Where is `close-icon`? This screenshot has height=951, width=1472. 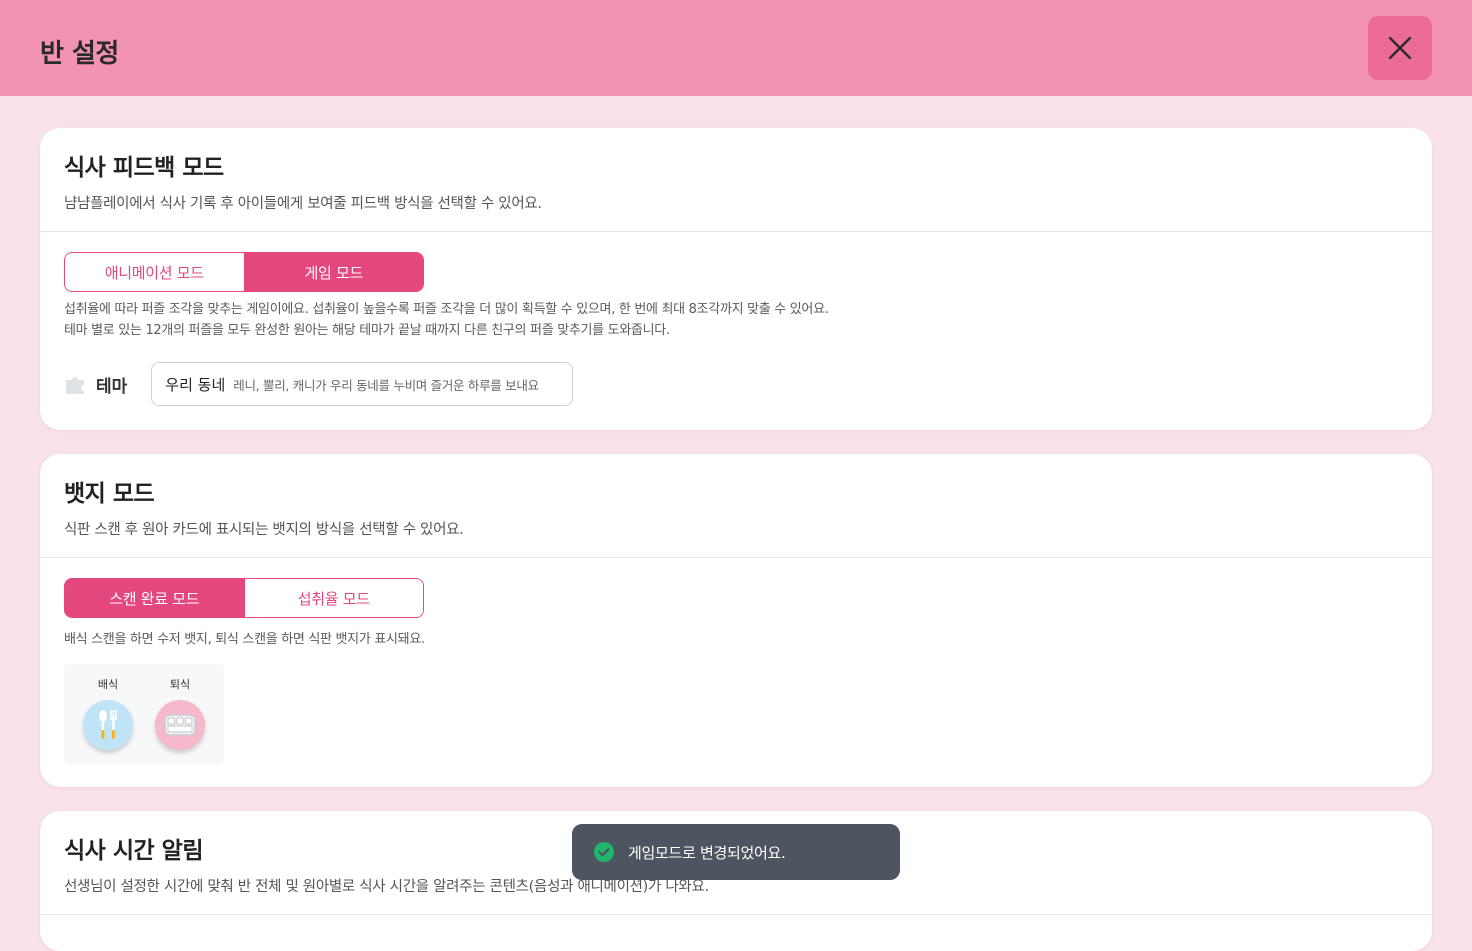 close-icon is located at coordinates (1400, 48).